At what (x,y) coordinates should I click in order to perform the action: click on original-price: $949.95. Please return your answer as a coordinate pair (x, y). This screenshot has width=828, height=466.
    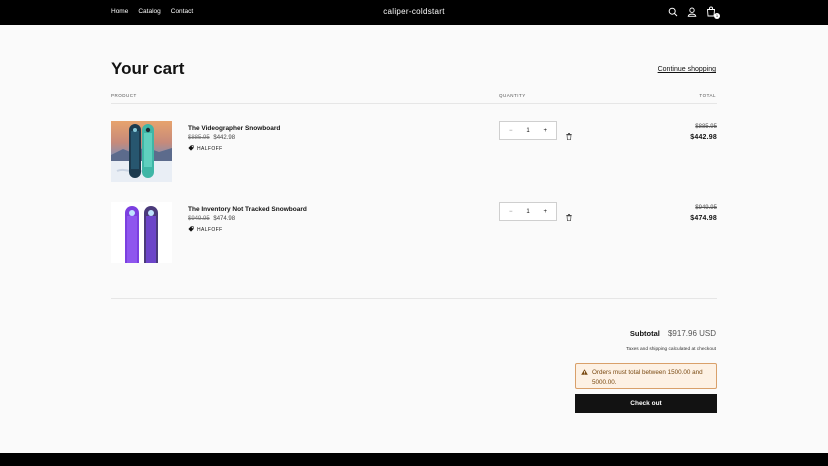
    Looking at the image, I should click on (199, 219).